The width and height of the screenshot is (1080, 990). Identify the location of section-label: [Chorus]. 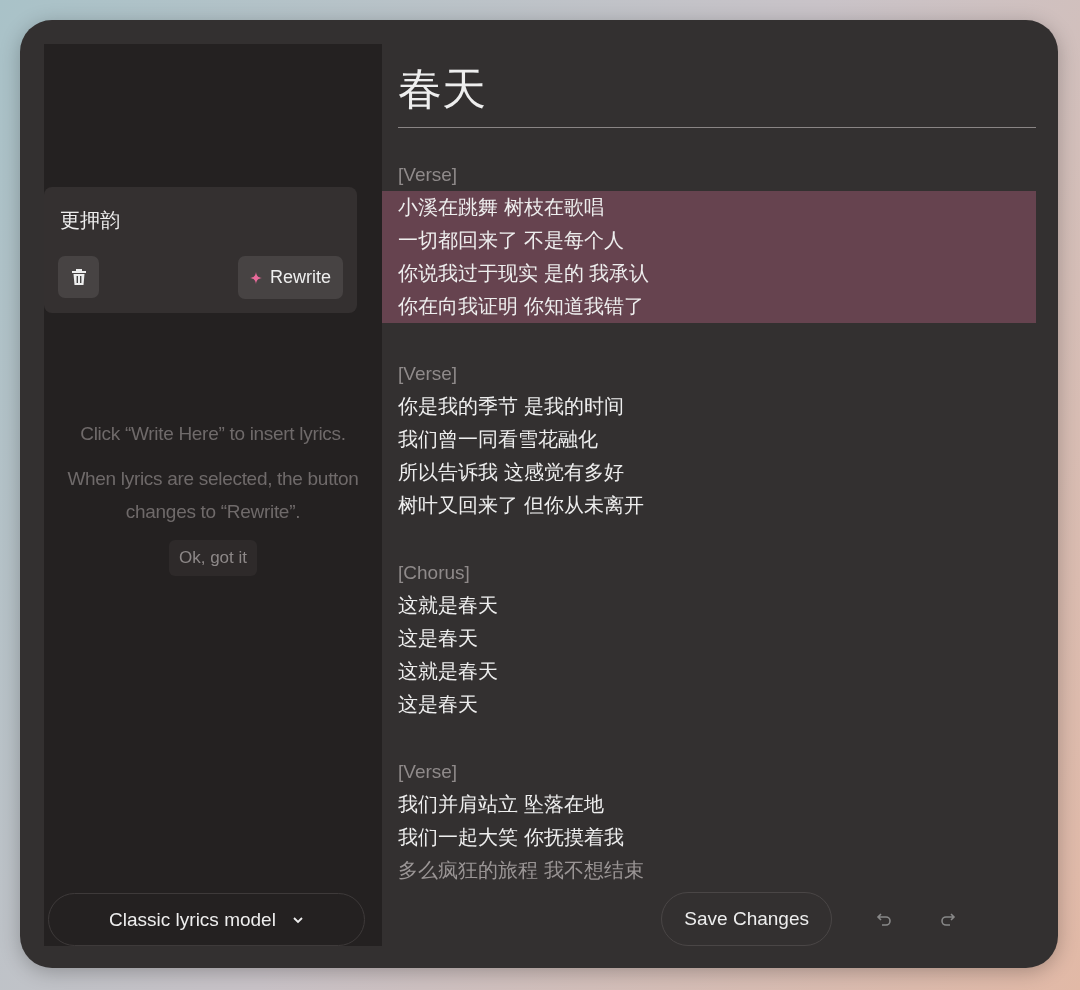
(434, 573).